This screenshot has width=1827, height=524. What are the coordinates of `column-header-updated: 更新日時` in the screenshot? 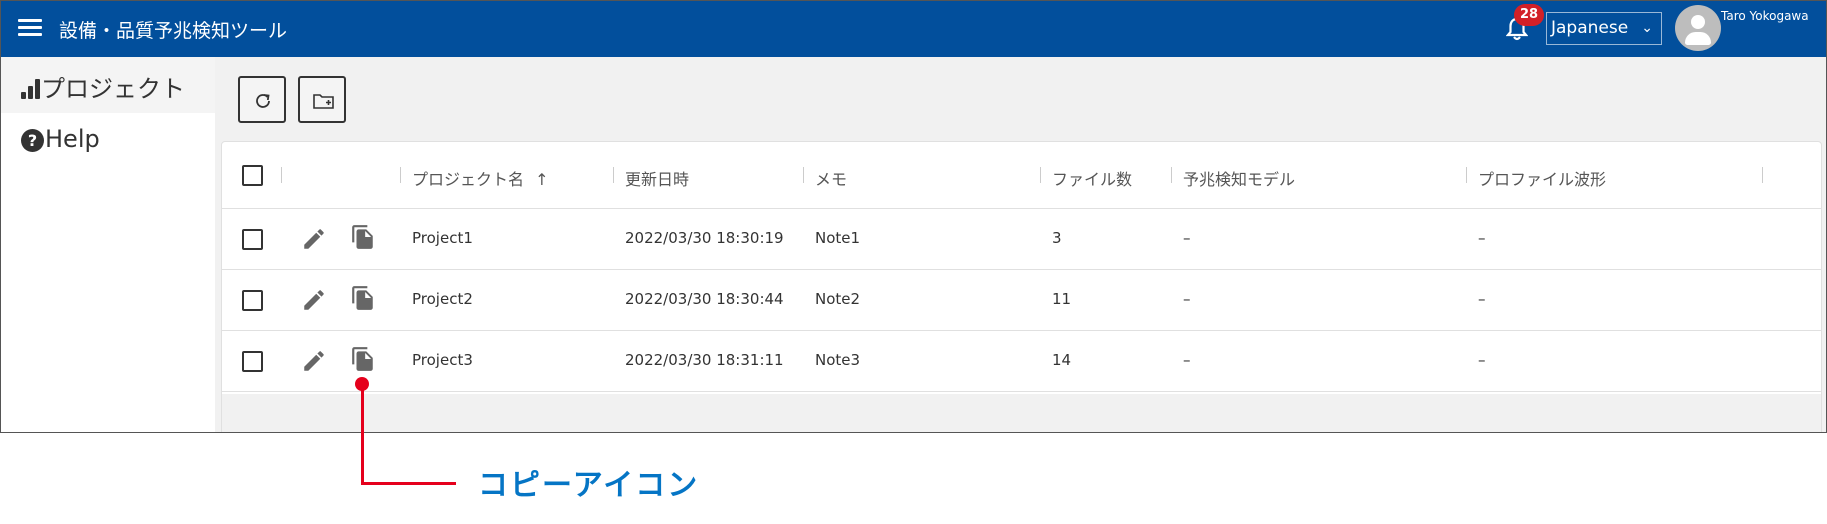 It's located at (657, 178).